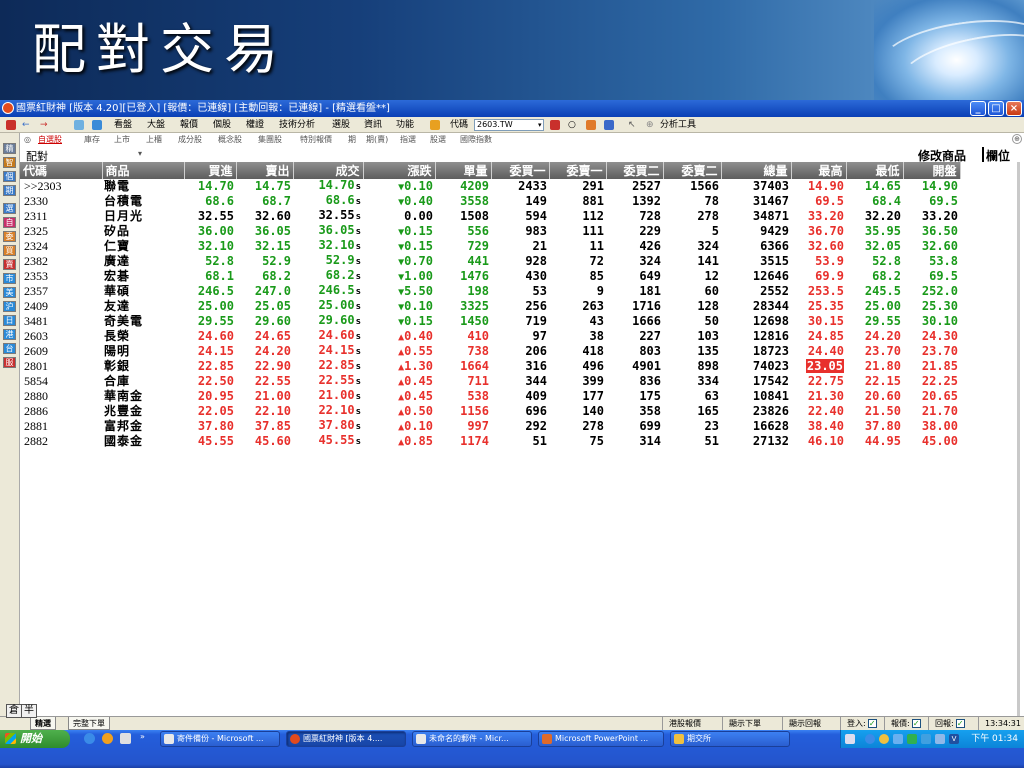 This screenshot has width=1024, height=768. I want to click on column-header: 最高, so click(819, 170).